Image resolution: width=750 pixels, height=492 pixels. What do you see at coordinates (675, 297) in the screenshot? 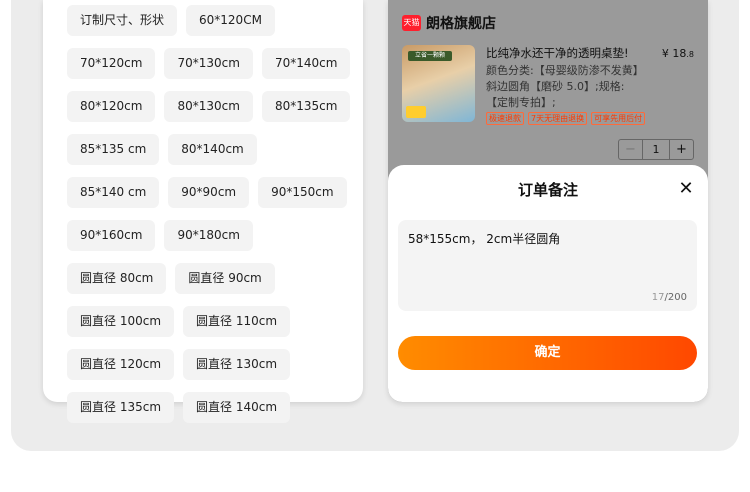
I see `char-count-max: /200` at bounding box center [675, 297].